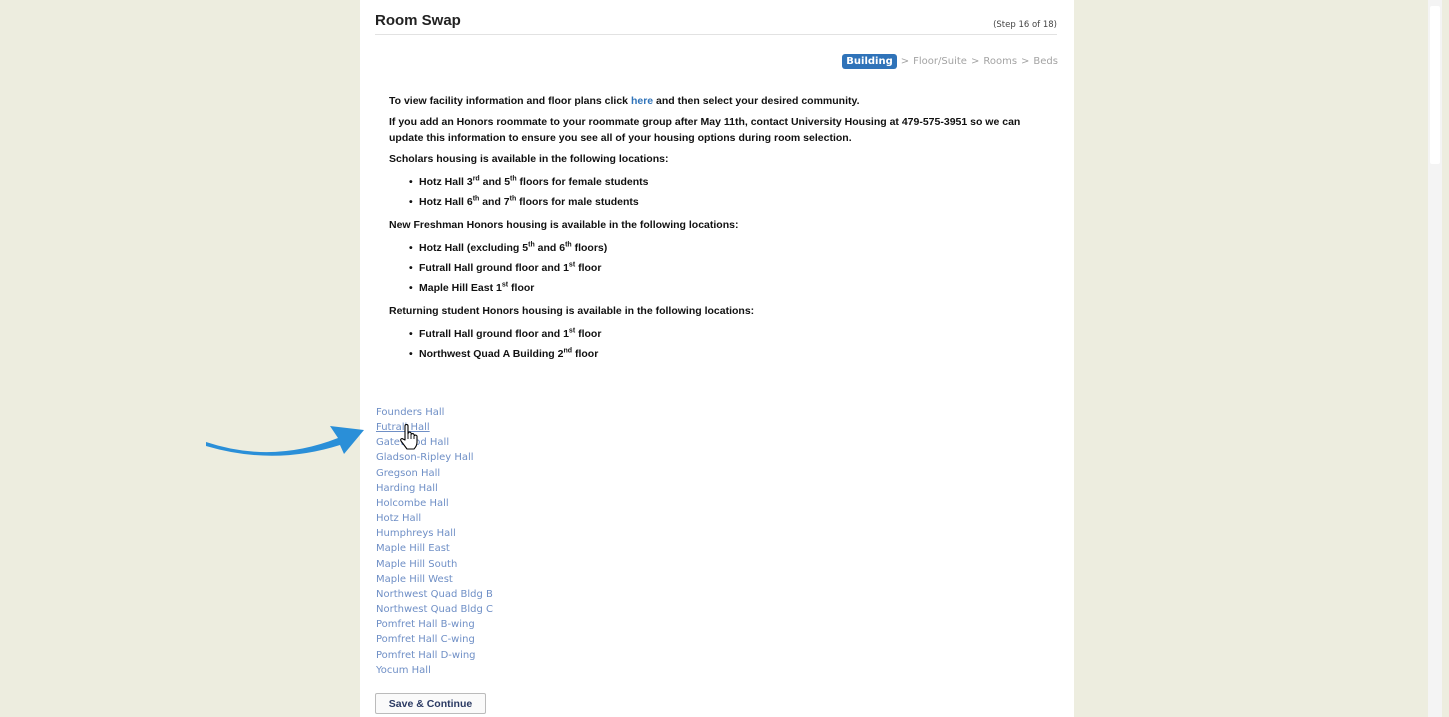 Image resolution: width=1449 pixels, height=717 pixels. I want to click on list-item: Maple Hill East 1st floor, so click(719, 288).